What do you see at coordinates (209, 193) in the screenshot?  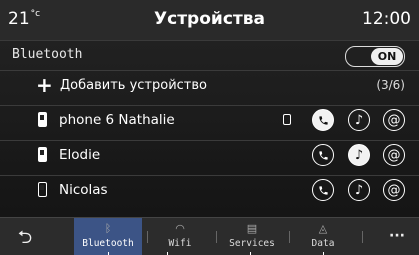 I see `device-row: Nicolas ♪ @` at bounding box center [209, 193].